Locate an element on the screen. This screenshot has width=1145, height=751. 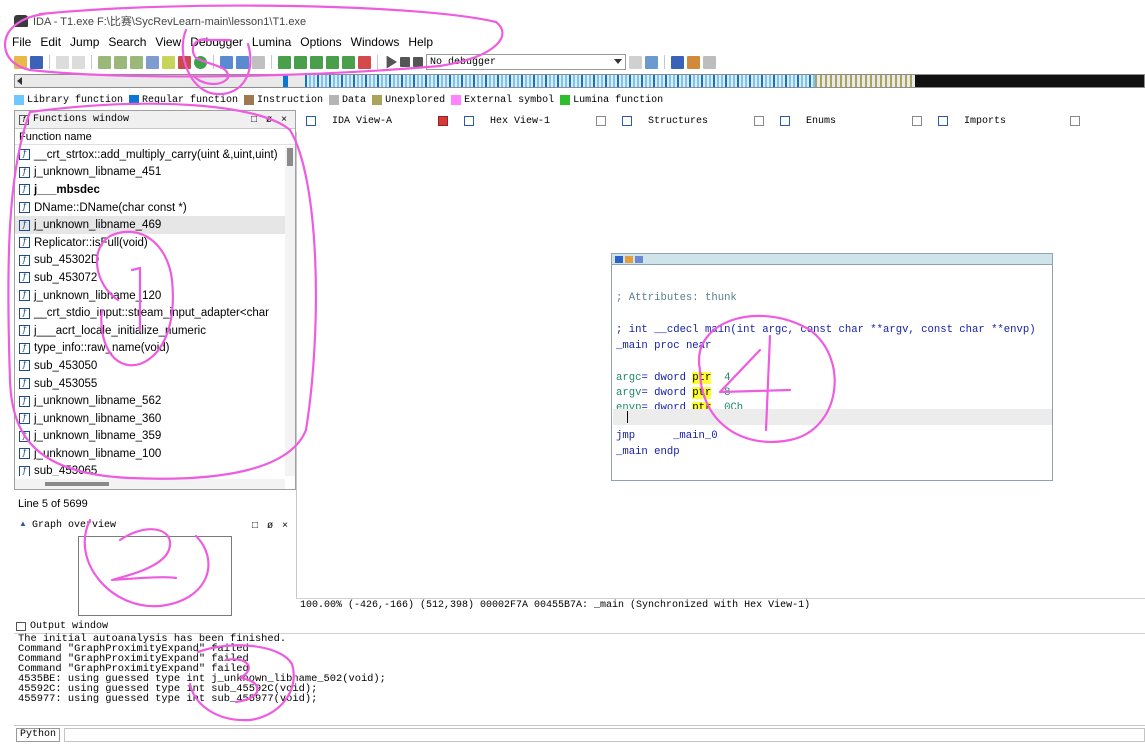
function-list-item: f j_unknown_libname_359 is located at coordinates (150, 437).